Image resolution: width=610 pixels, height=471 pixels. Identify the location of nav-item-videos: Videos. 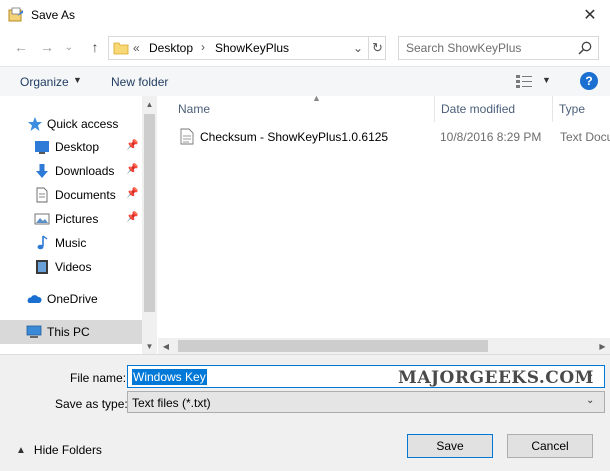
(71, 267).